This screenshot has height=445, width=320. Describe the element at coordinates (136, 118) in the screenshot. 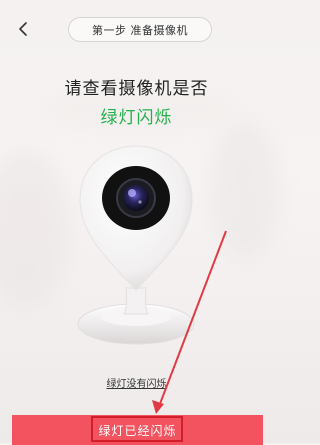

I see `page-subheading: 绿灯闪烁` at that location.